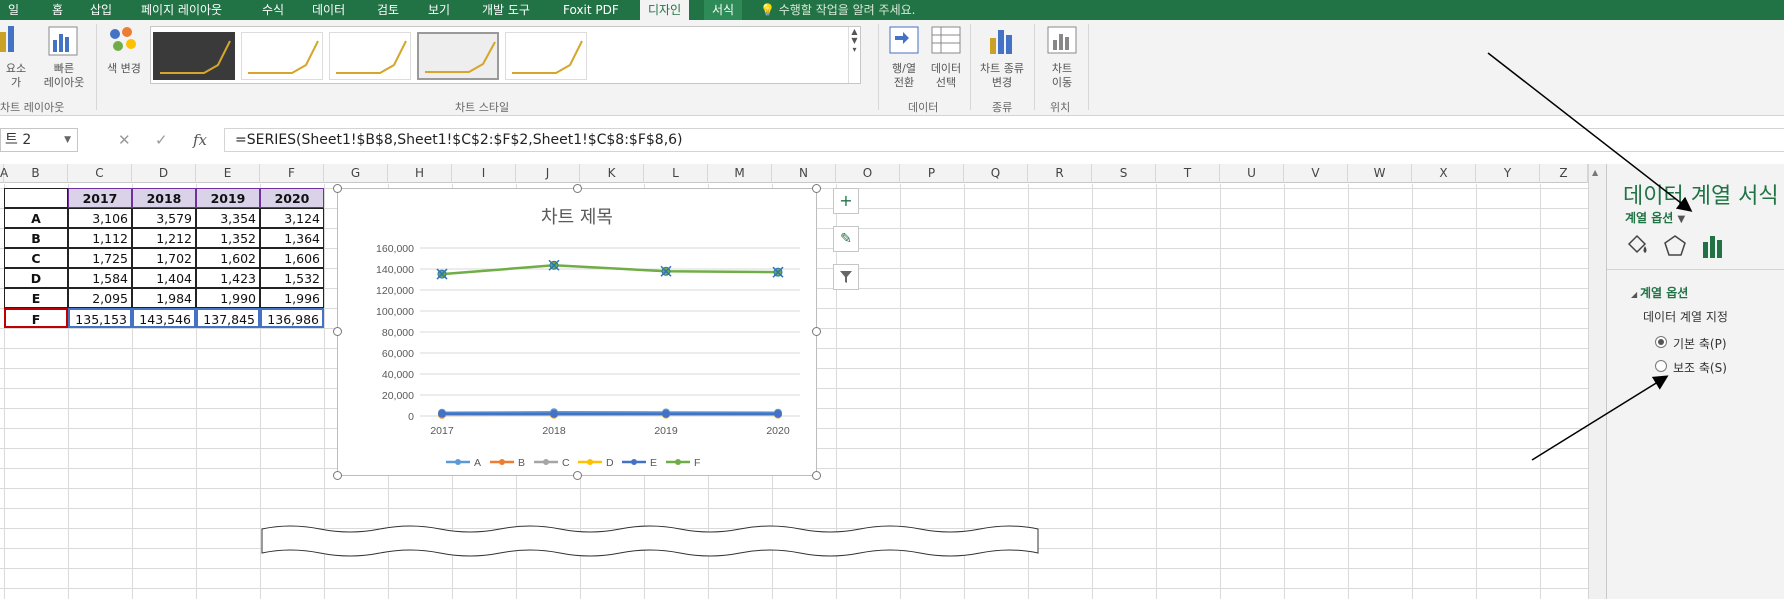 This screenshot has height=599, width=1784. Describe the element at coordinates (100, 258) in the screenshot. I see `table-value-cell: 1,725` at that location.